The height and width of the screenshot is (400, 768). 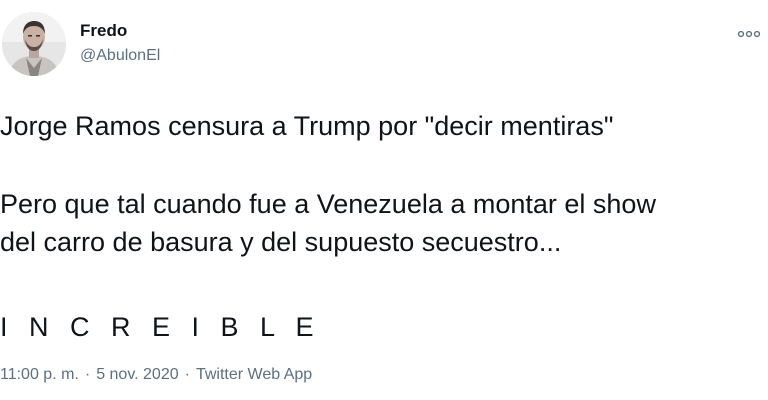 I want to click on tweet-date: 5 nov. 2020, so click(x=137, y=374).